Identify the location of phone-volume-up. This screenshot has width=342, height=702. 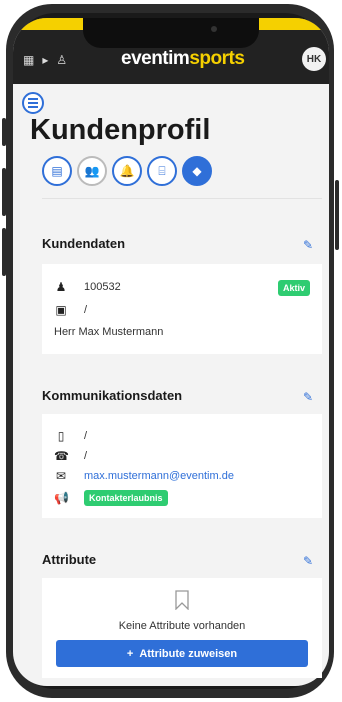
(4, 192).